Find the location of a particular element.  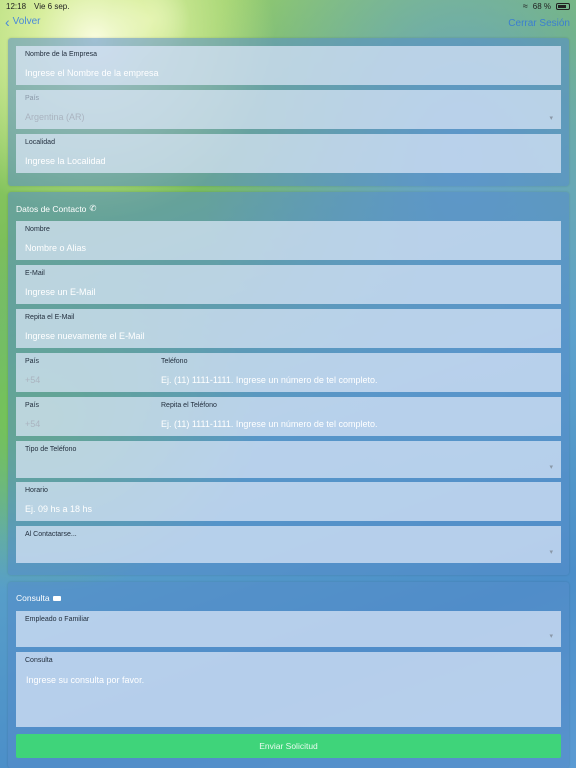

company-name-input: Ingrese el Nombre de la empresa is located at coordinates (92, 73).